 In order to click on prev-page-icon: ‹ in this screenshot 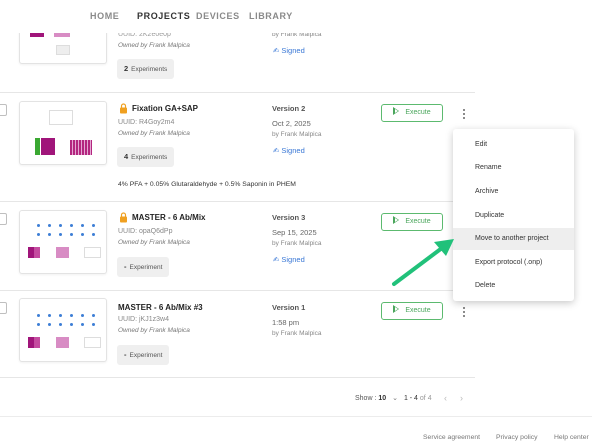, I will do `click(445, 398)`.